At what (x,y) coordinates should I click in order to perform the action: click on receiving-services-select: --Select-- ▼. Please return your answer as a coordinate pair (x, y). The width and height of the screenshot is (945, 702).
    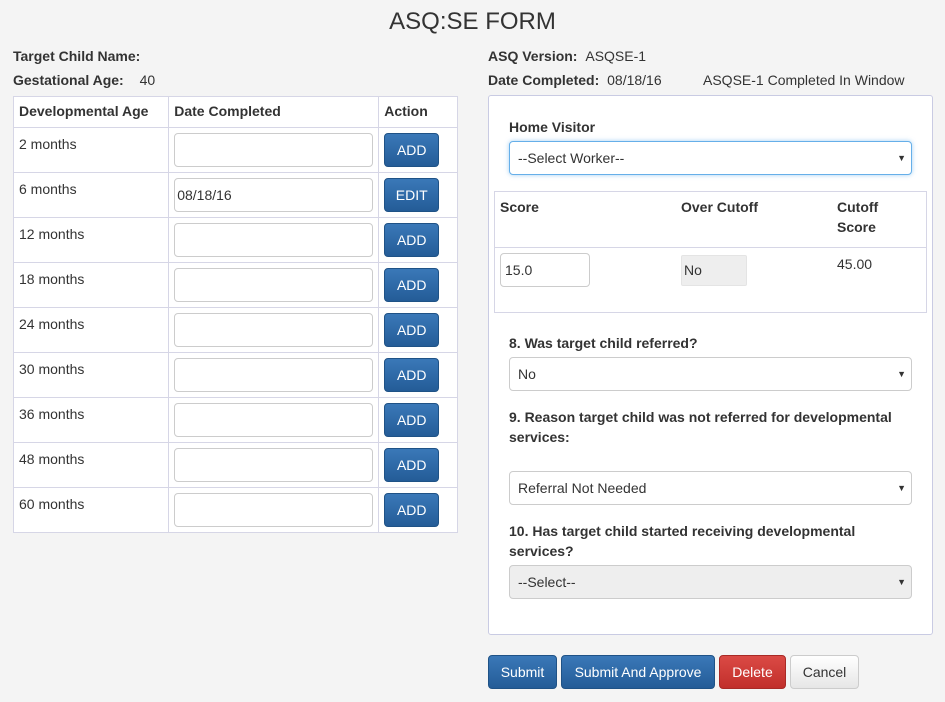
    Looking at the image, I should click on (710, 582).